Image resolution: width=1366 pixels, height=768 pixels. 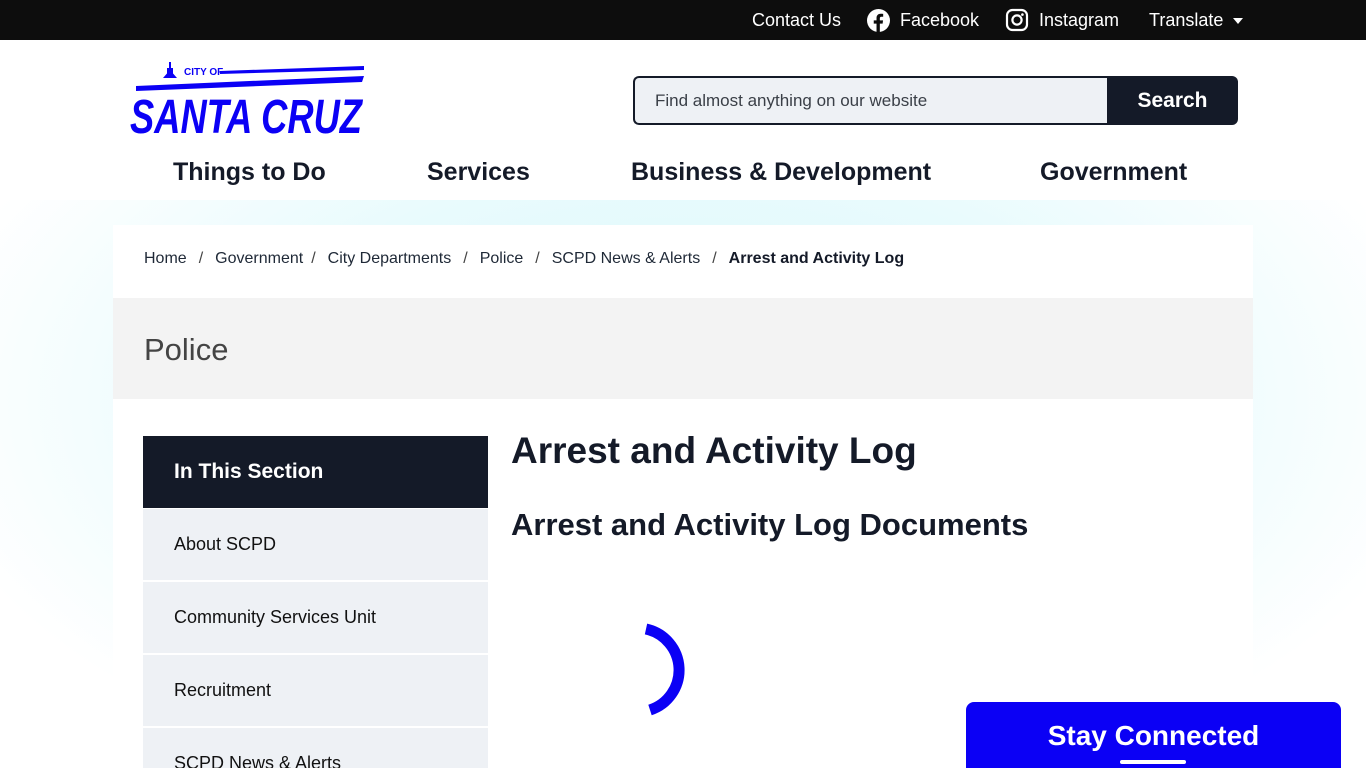 I want to click on loading-spinner-icon, so click(x=664, y=669).